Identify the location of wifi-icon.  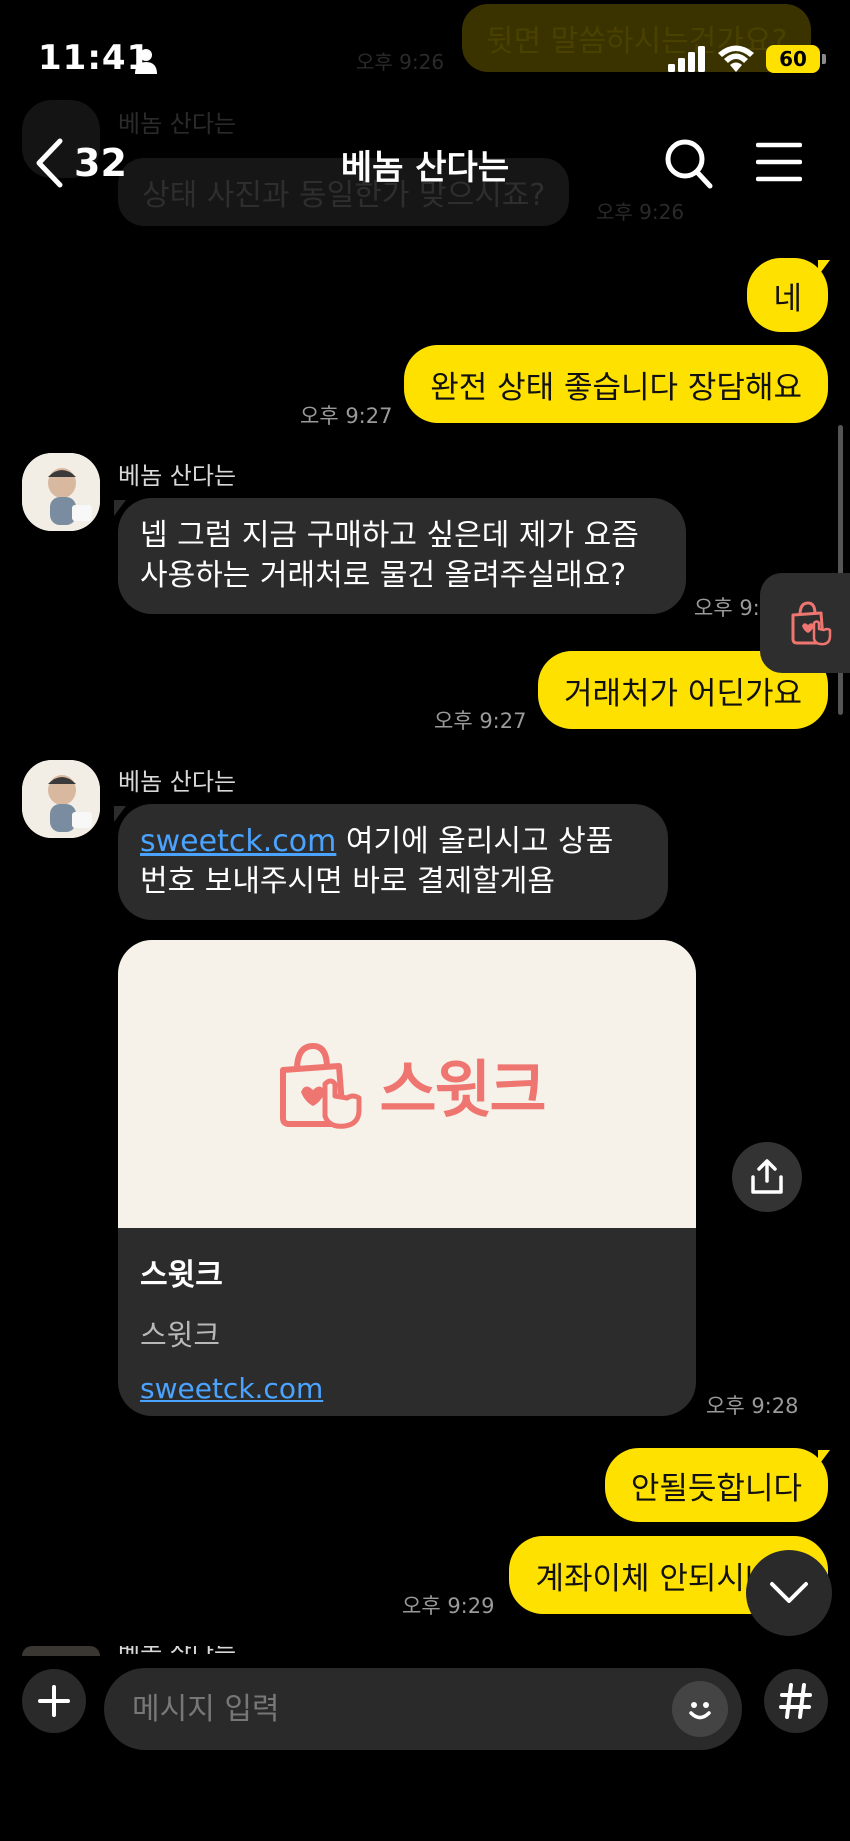
(736, 58).